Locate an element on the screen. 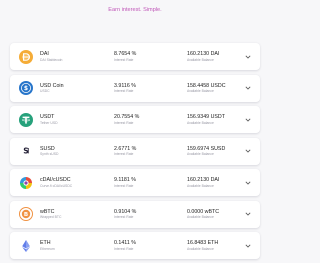 This screenshot has height=263, width=320. available-balance: 159.6974 SUSD Available Balance is located at coordinates (206, 151).